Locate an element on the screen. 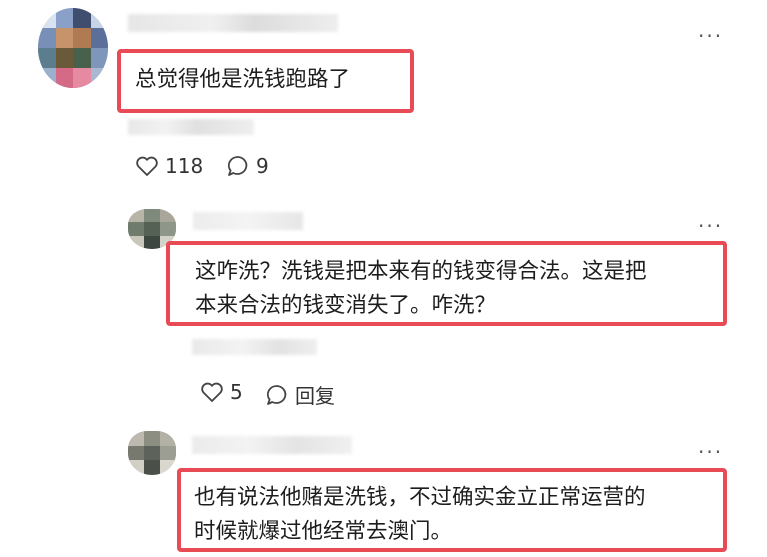  comment-text-line-1: 这咋洗？洗钱是把本来有的钱变得合法。这是把 is located at coordinates (421, 271).